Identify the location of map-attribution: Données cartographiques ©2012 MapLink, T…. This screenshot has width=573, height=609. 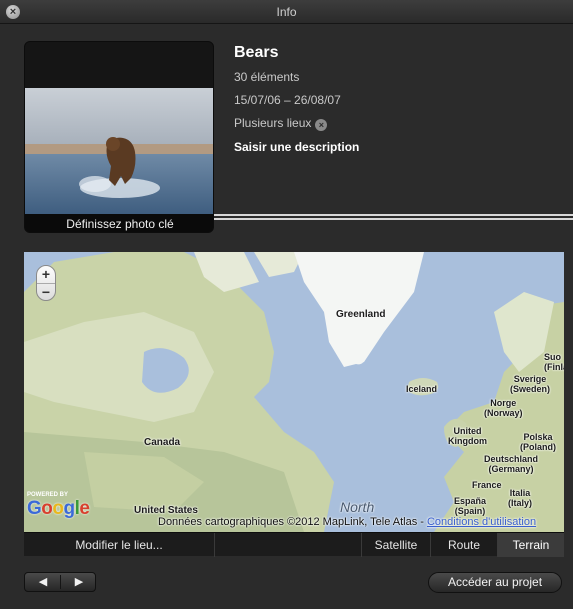
(347, 522).